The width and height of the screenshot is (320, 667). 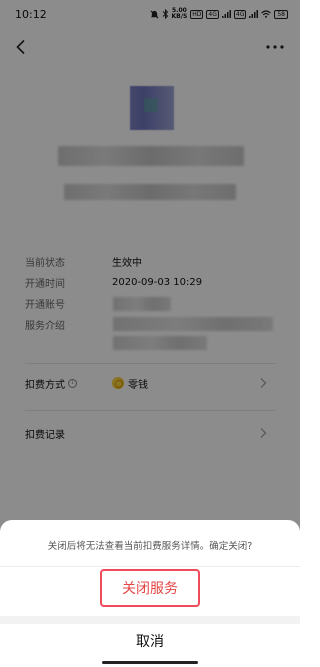 I want to click on sheet-message: 关闭后将无法查看当前扣费服务详情。确定关闭?, so click(x=150, y=546).